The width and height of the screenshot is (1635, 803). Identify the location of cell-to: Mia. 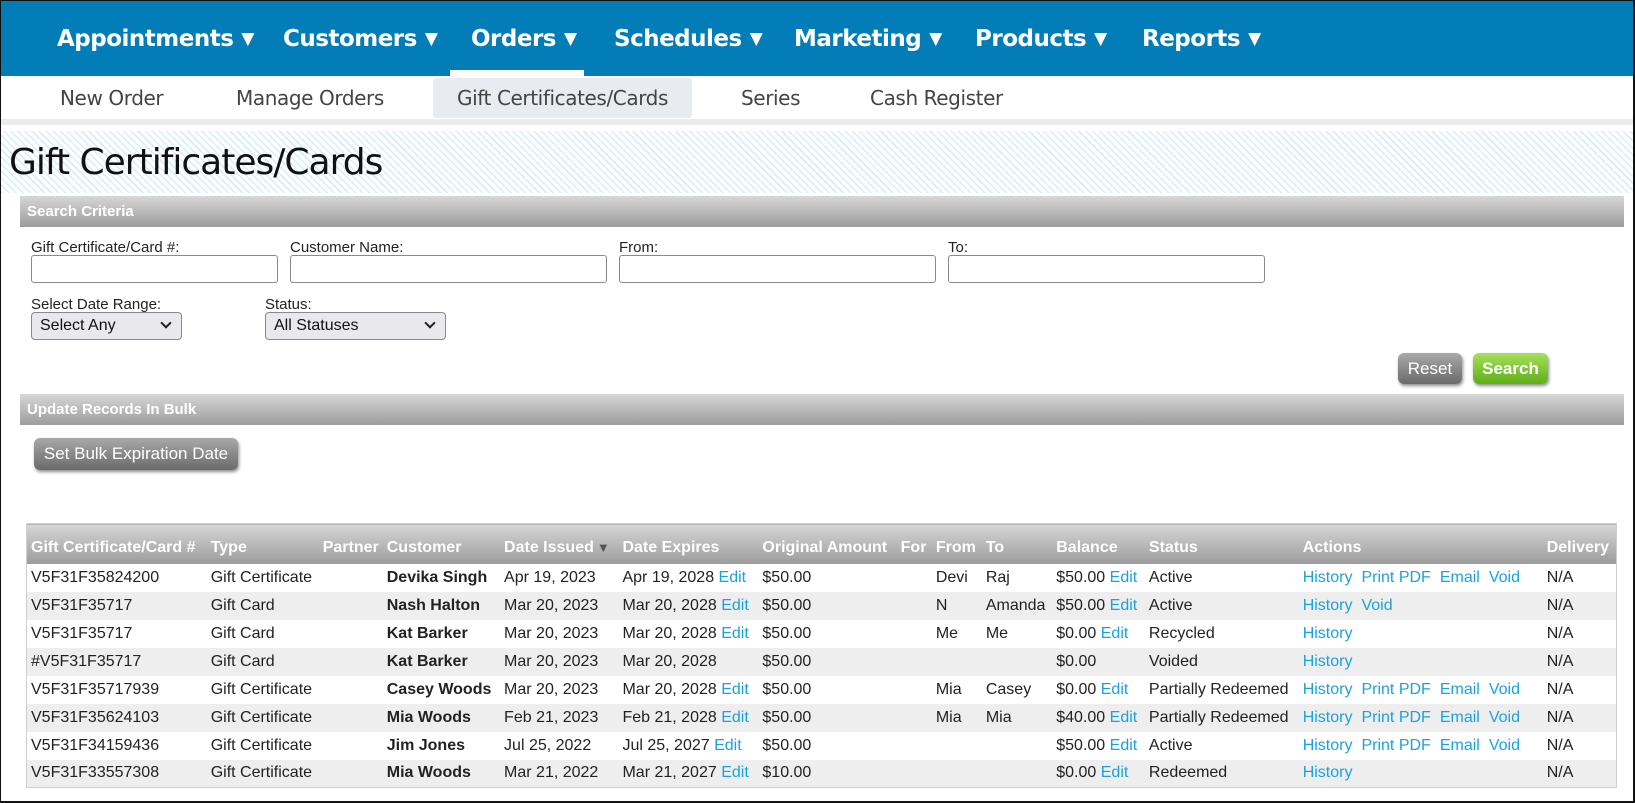
(1017, 717).